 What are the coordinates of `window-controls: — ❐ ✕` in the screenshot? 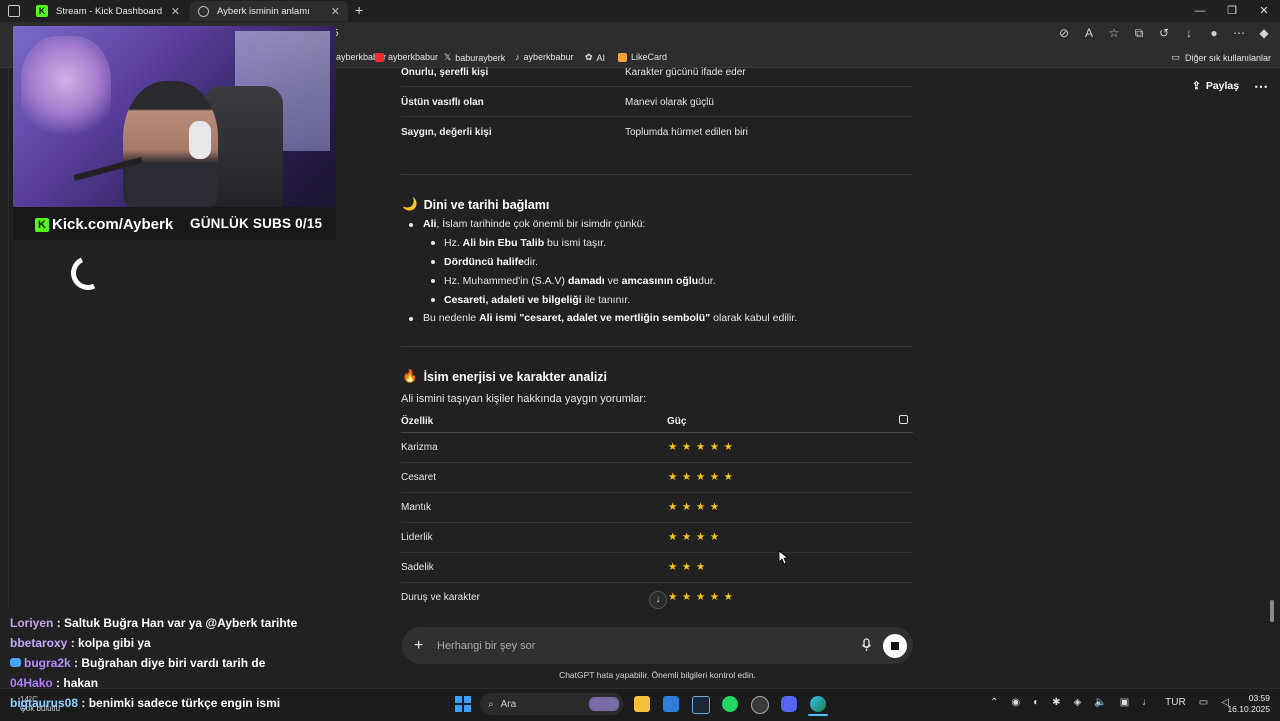 It's located at (1232, 11).